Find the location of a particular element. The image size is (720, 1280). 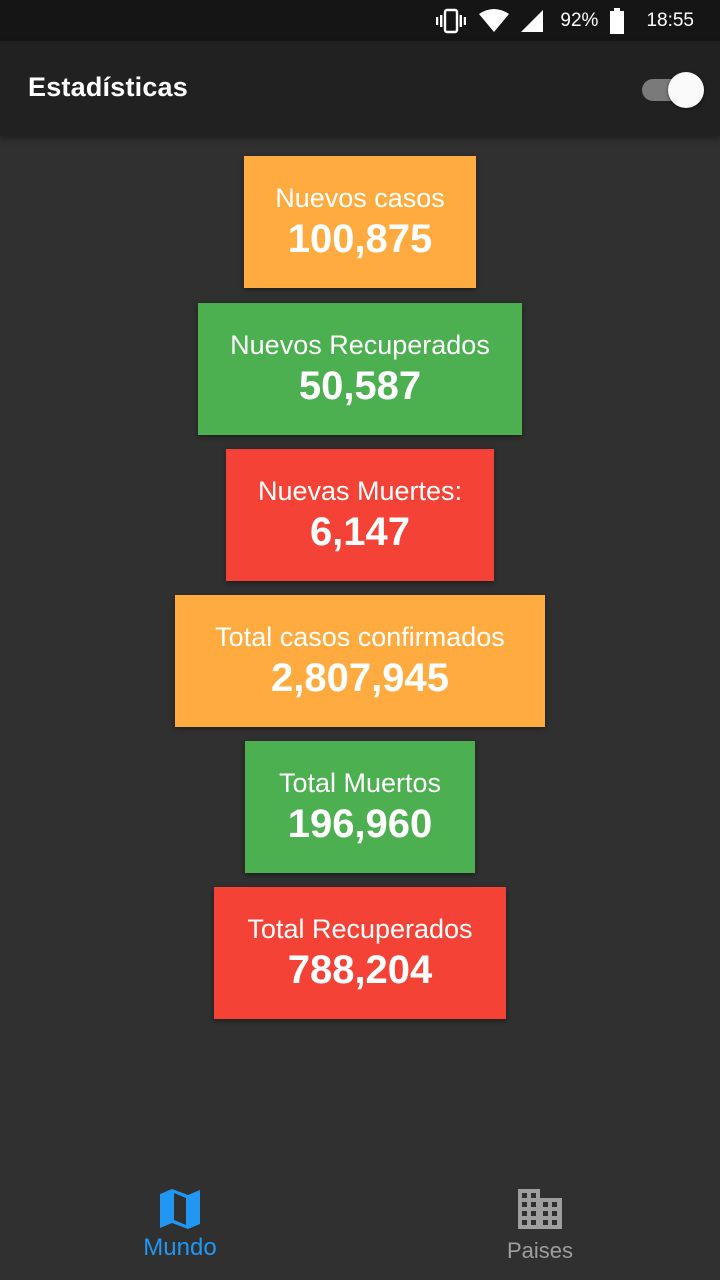

status-icons: 92% 18:55 is located at coordinates (565, 20).